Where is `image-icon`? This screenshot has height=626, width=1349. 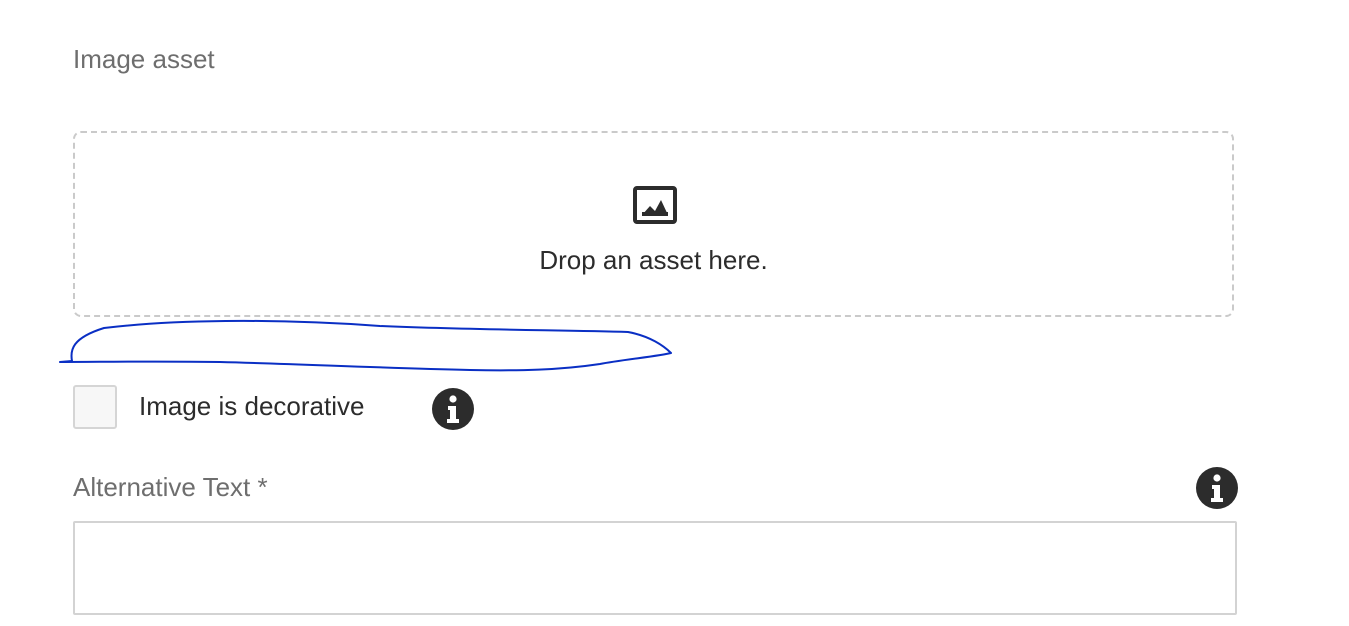
image-icon is located at coordinates (655, 205).